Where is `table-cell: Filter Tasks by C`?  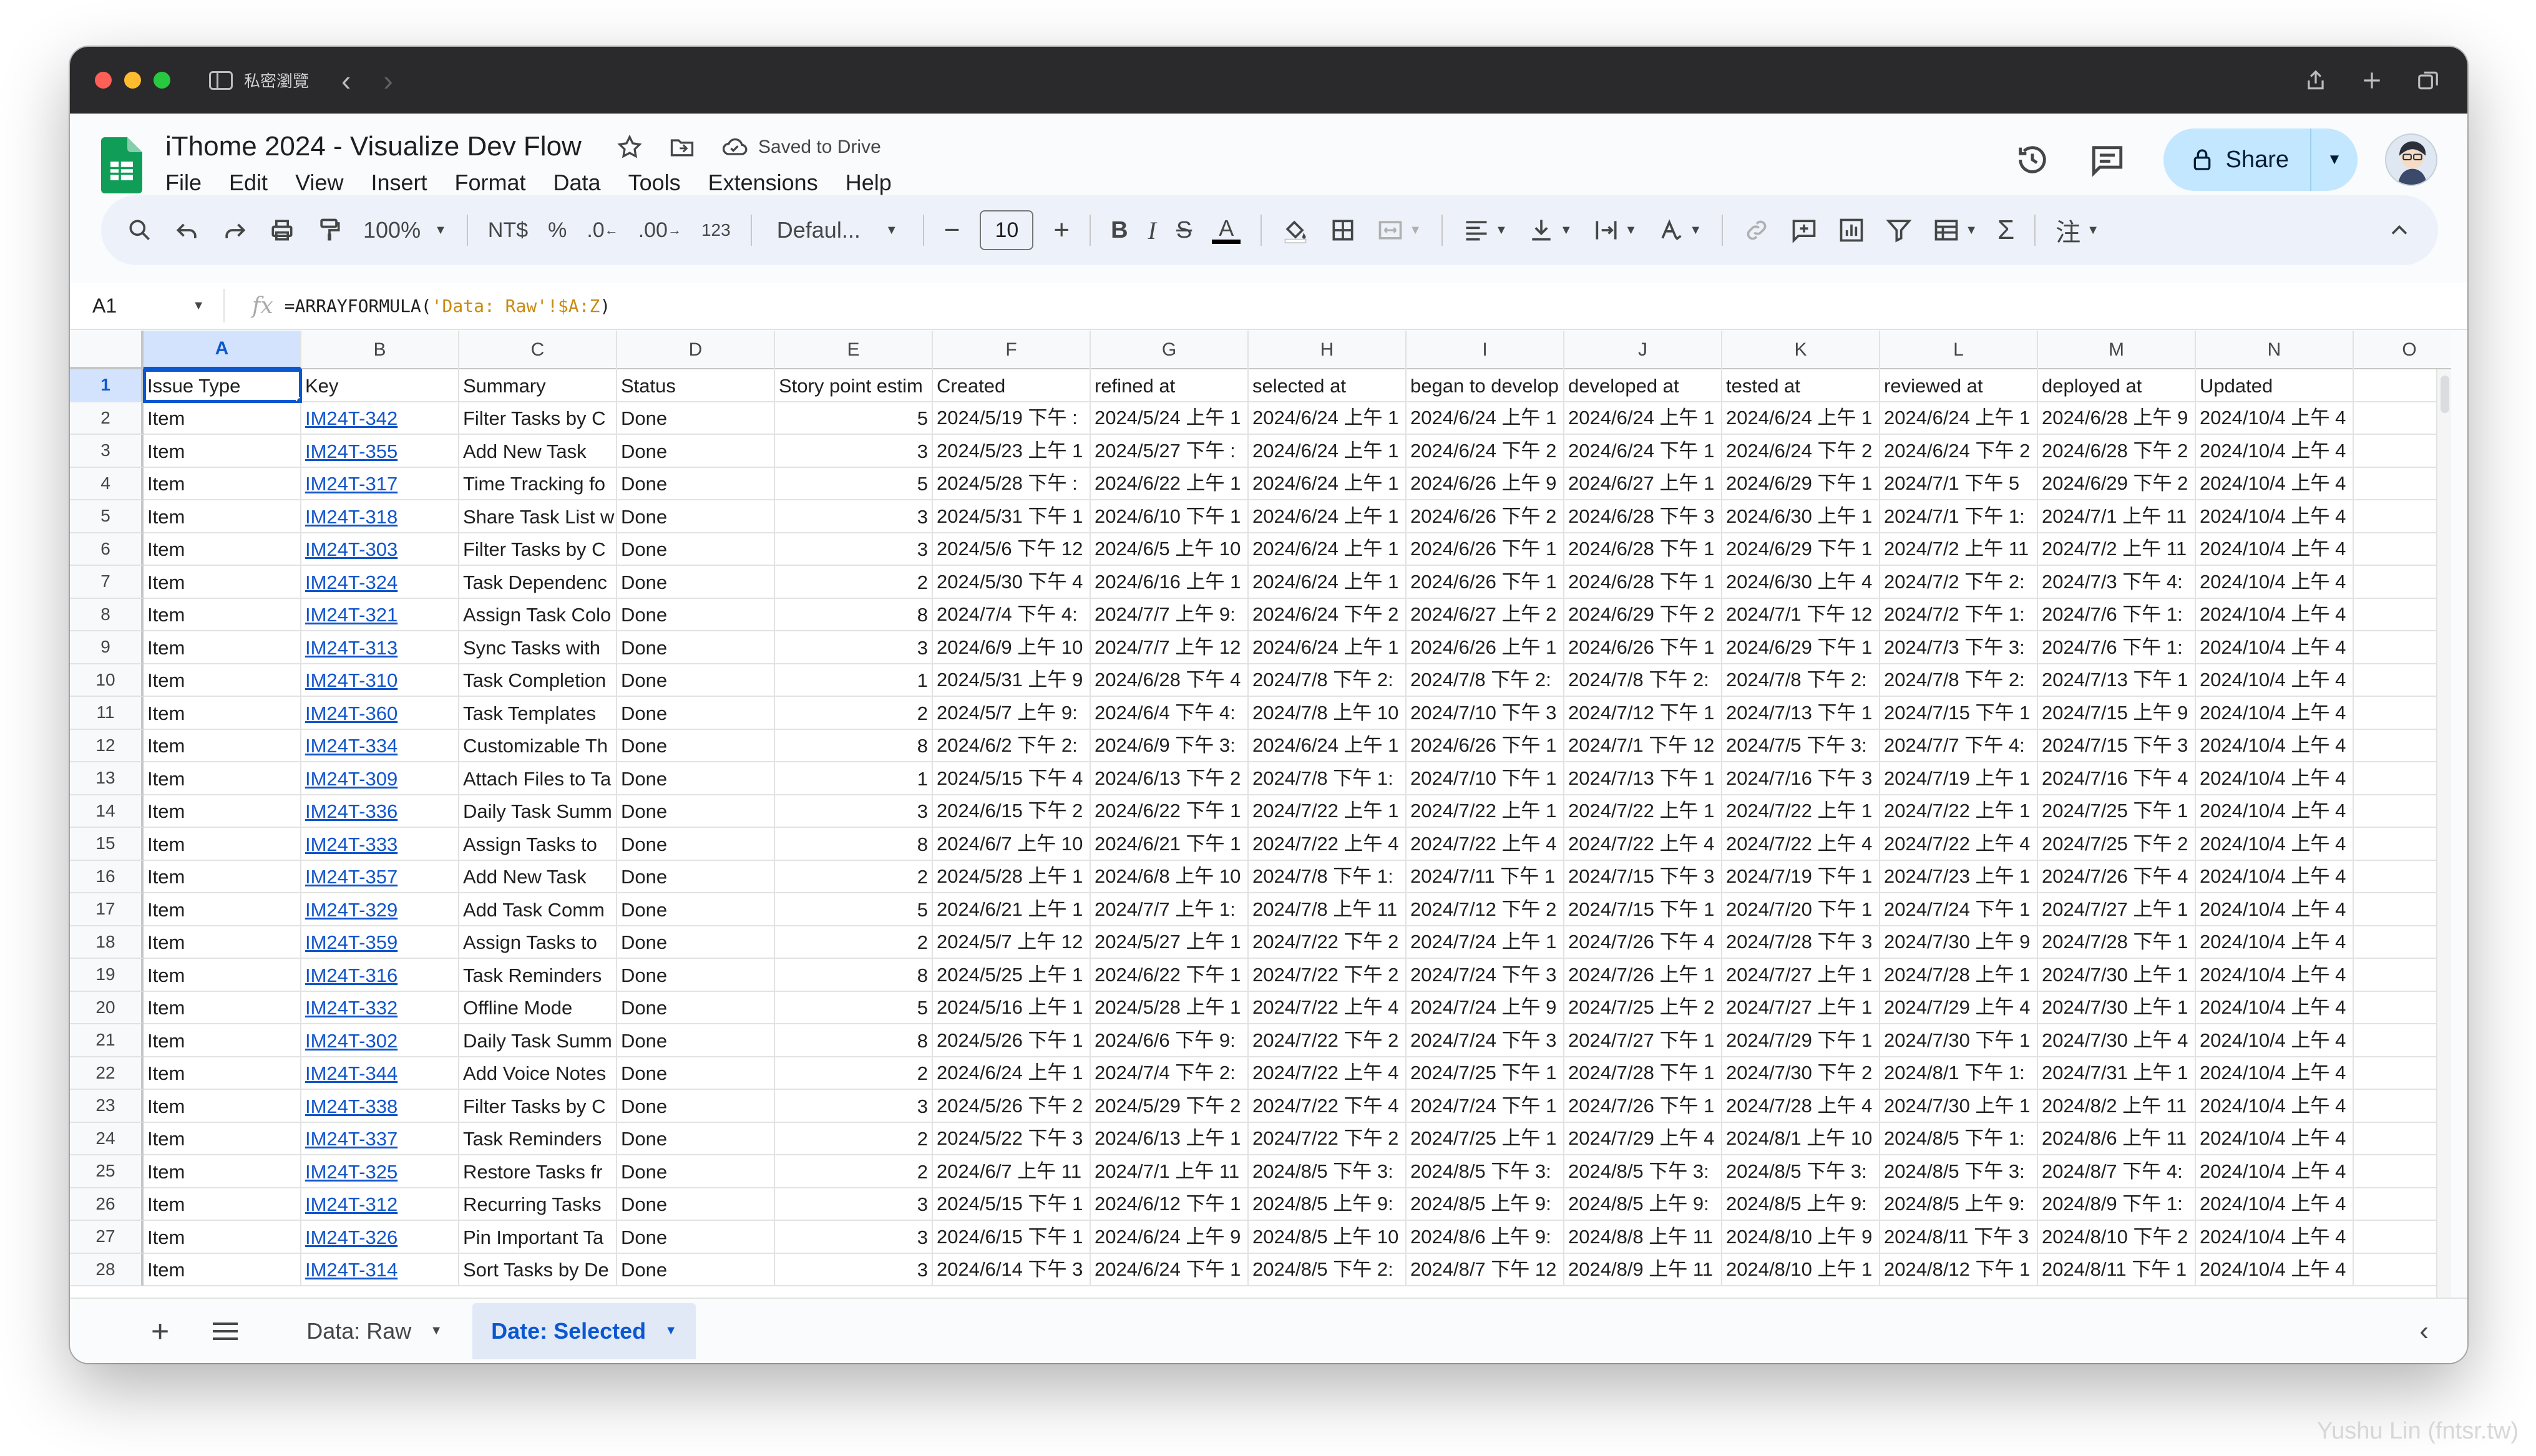 table-cell: Filter Tasks by C is located at coordinates (538, 1106).